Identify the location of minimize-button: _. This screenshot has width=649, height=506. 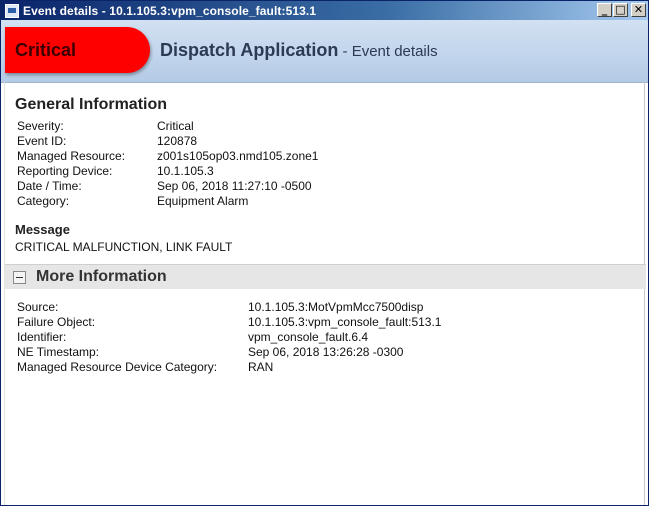
(604, 10).